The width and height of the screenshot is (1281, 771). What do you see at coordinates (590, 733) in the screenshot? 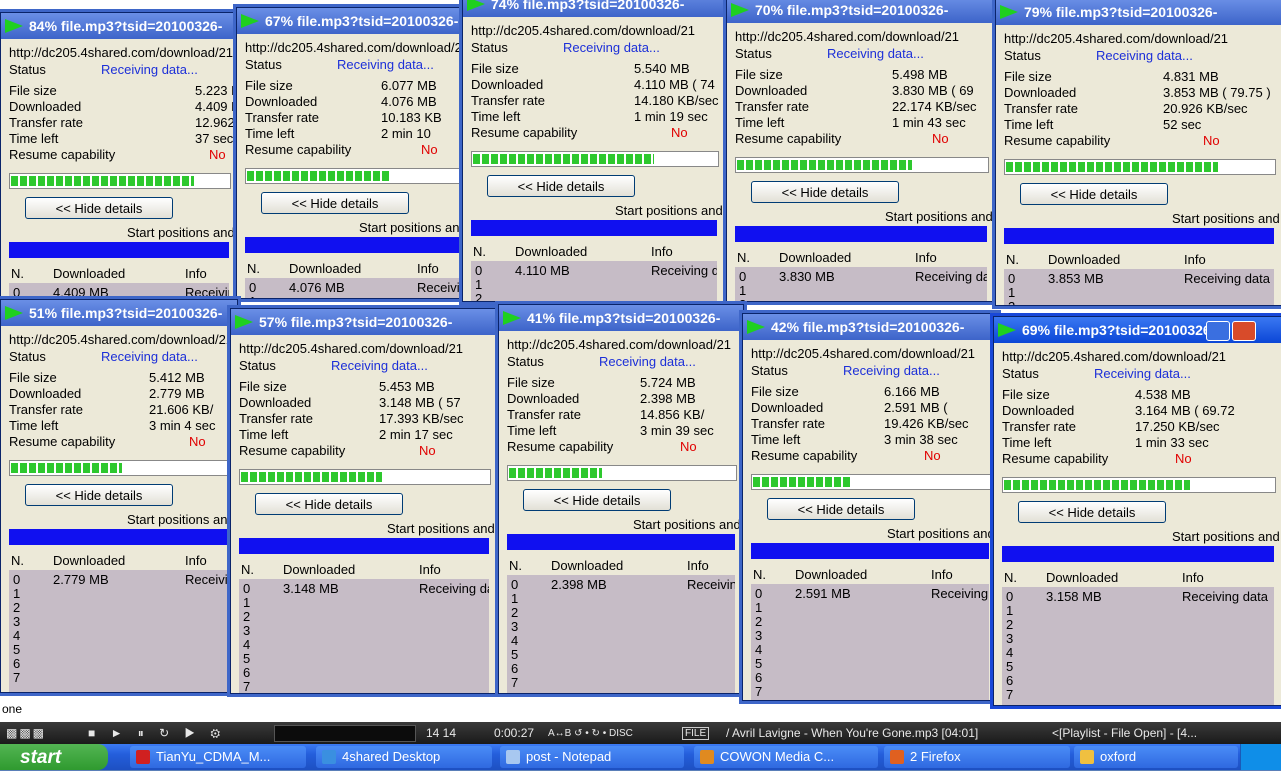
I see `player-controls-text: A↔B ↺ • ↻ • DISC` at bounding box center [590, 733].